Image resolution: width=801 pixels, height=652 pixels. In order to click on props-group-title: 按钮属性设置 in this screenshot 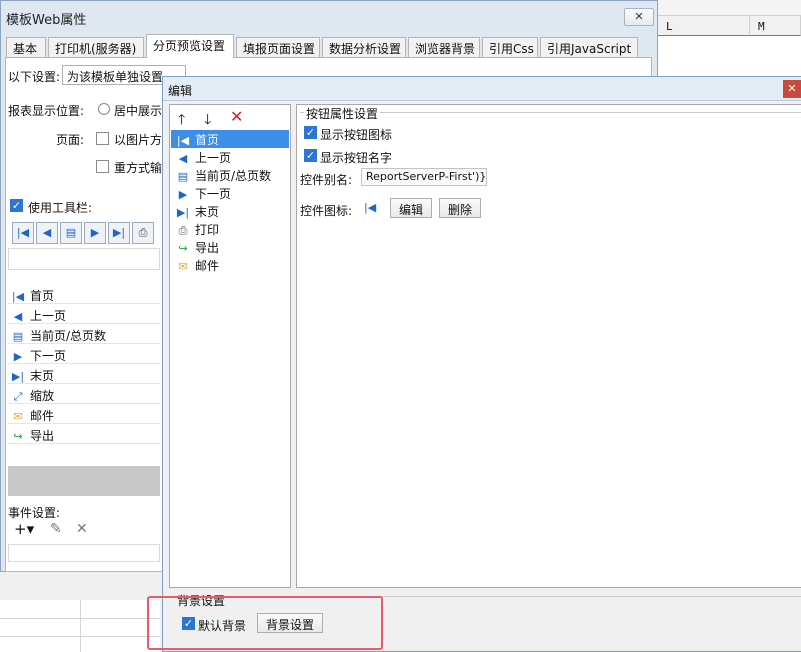, I will do `click(342, 113)`.